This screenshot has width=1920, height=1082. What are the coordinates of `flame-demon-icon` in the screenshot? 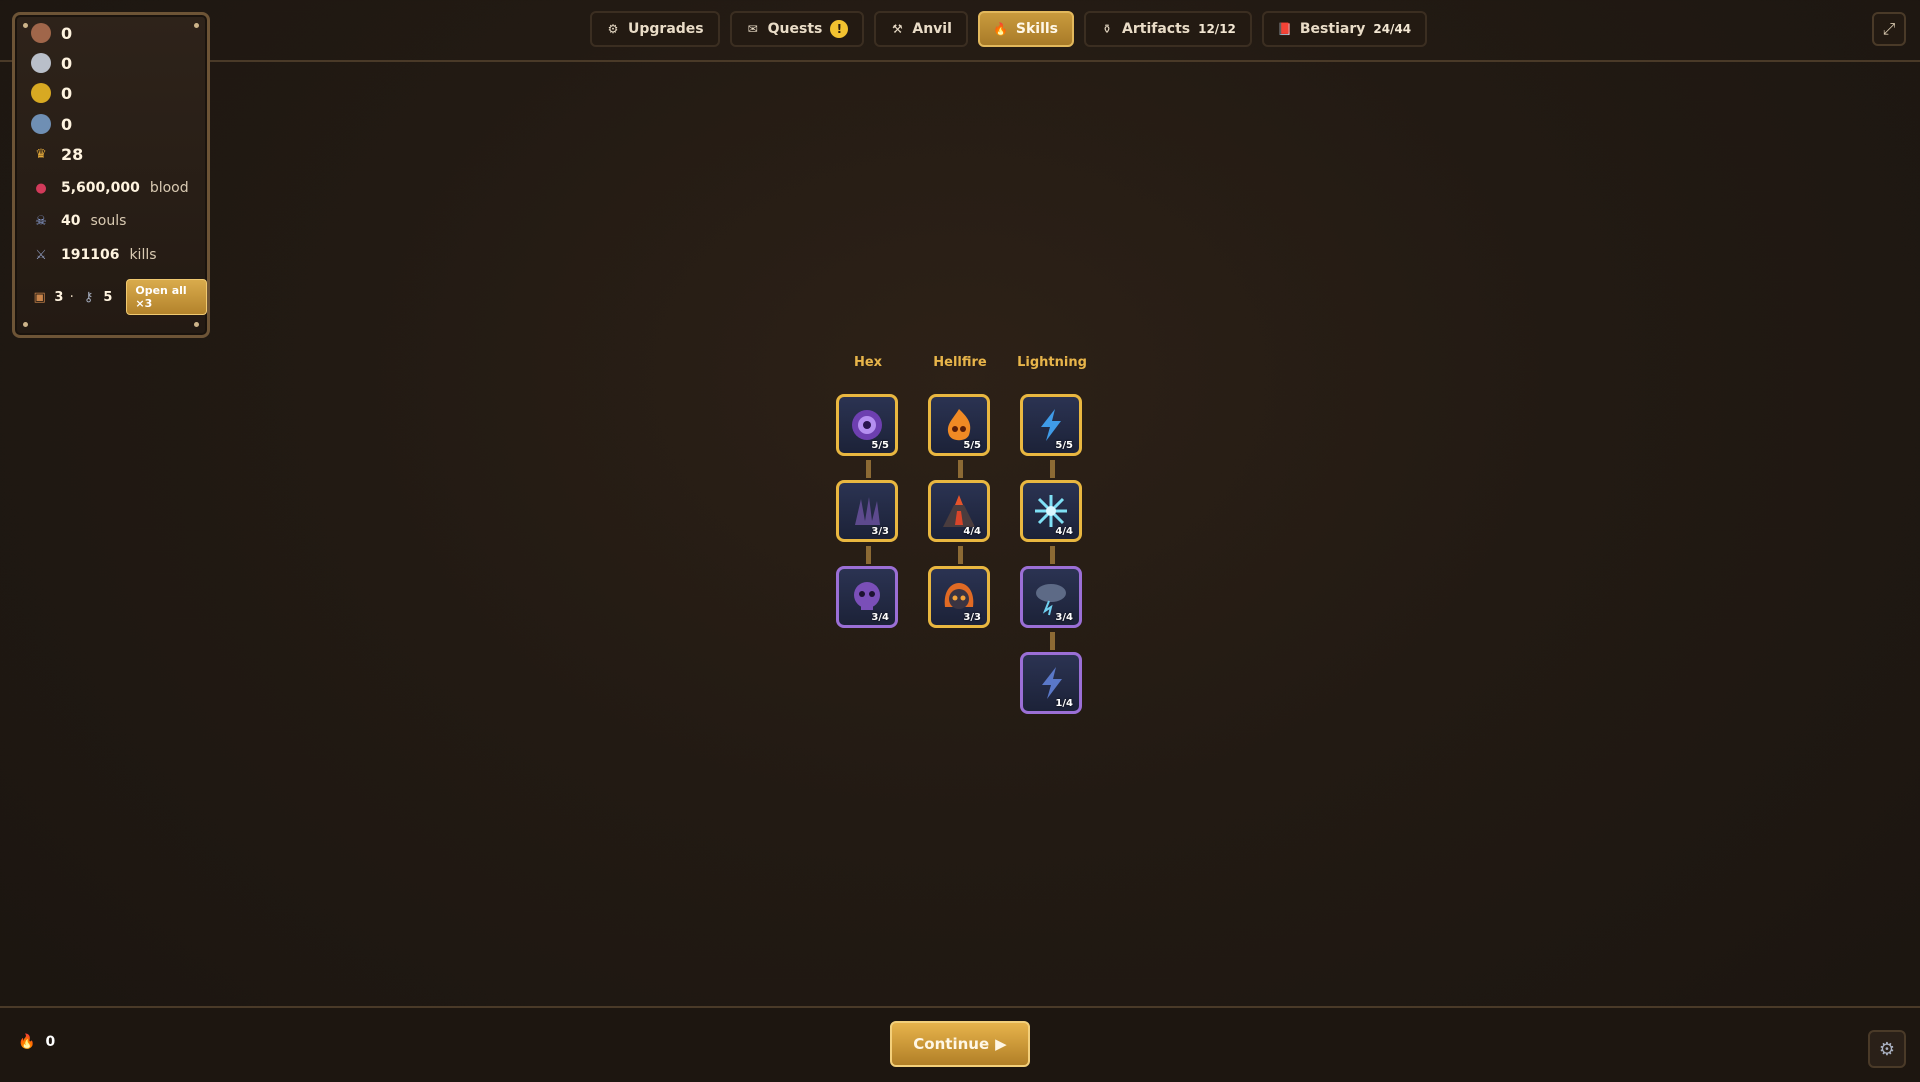 It's located at (959, 596).